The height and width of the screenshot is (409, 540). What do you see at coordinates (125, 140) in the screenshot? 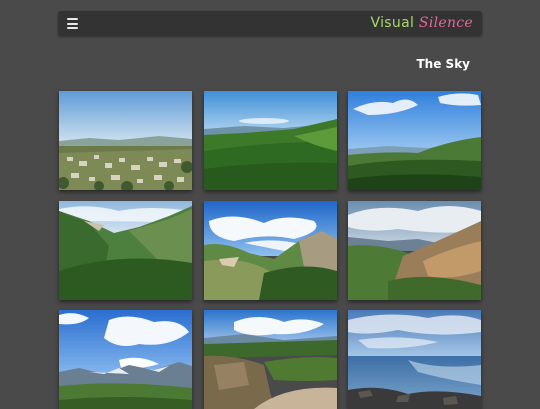
I see `photo-tile-town-valley` at bounding box center [125, 140].